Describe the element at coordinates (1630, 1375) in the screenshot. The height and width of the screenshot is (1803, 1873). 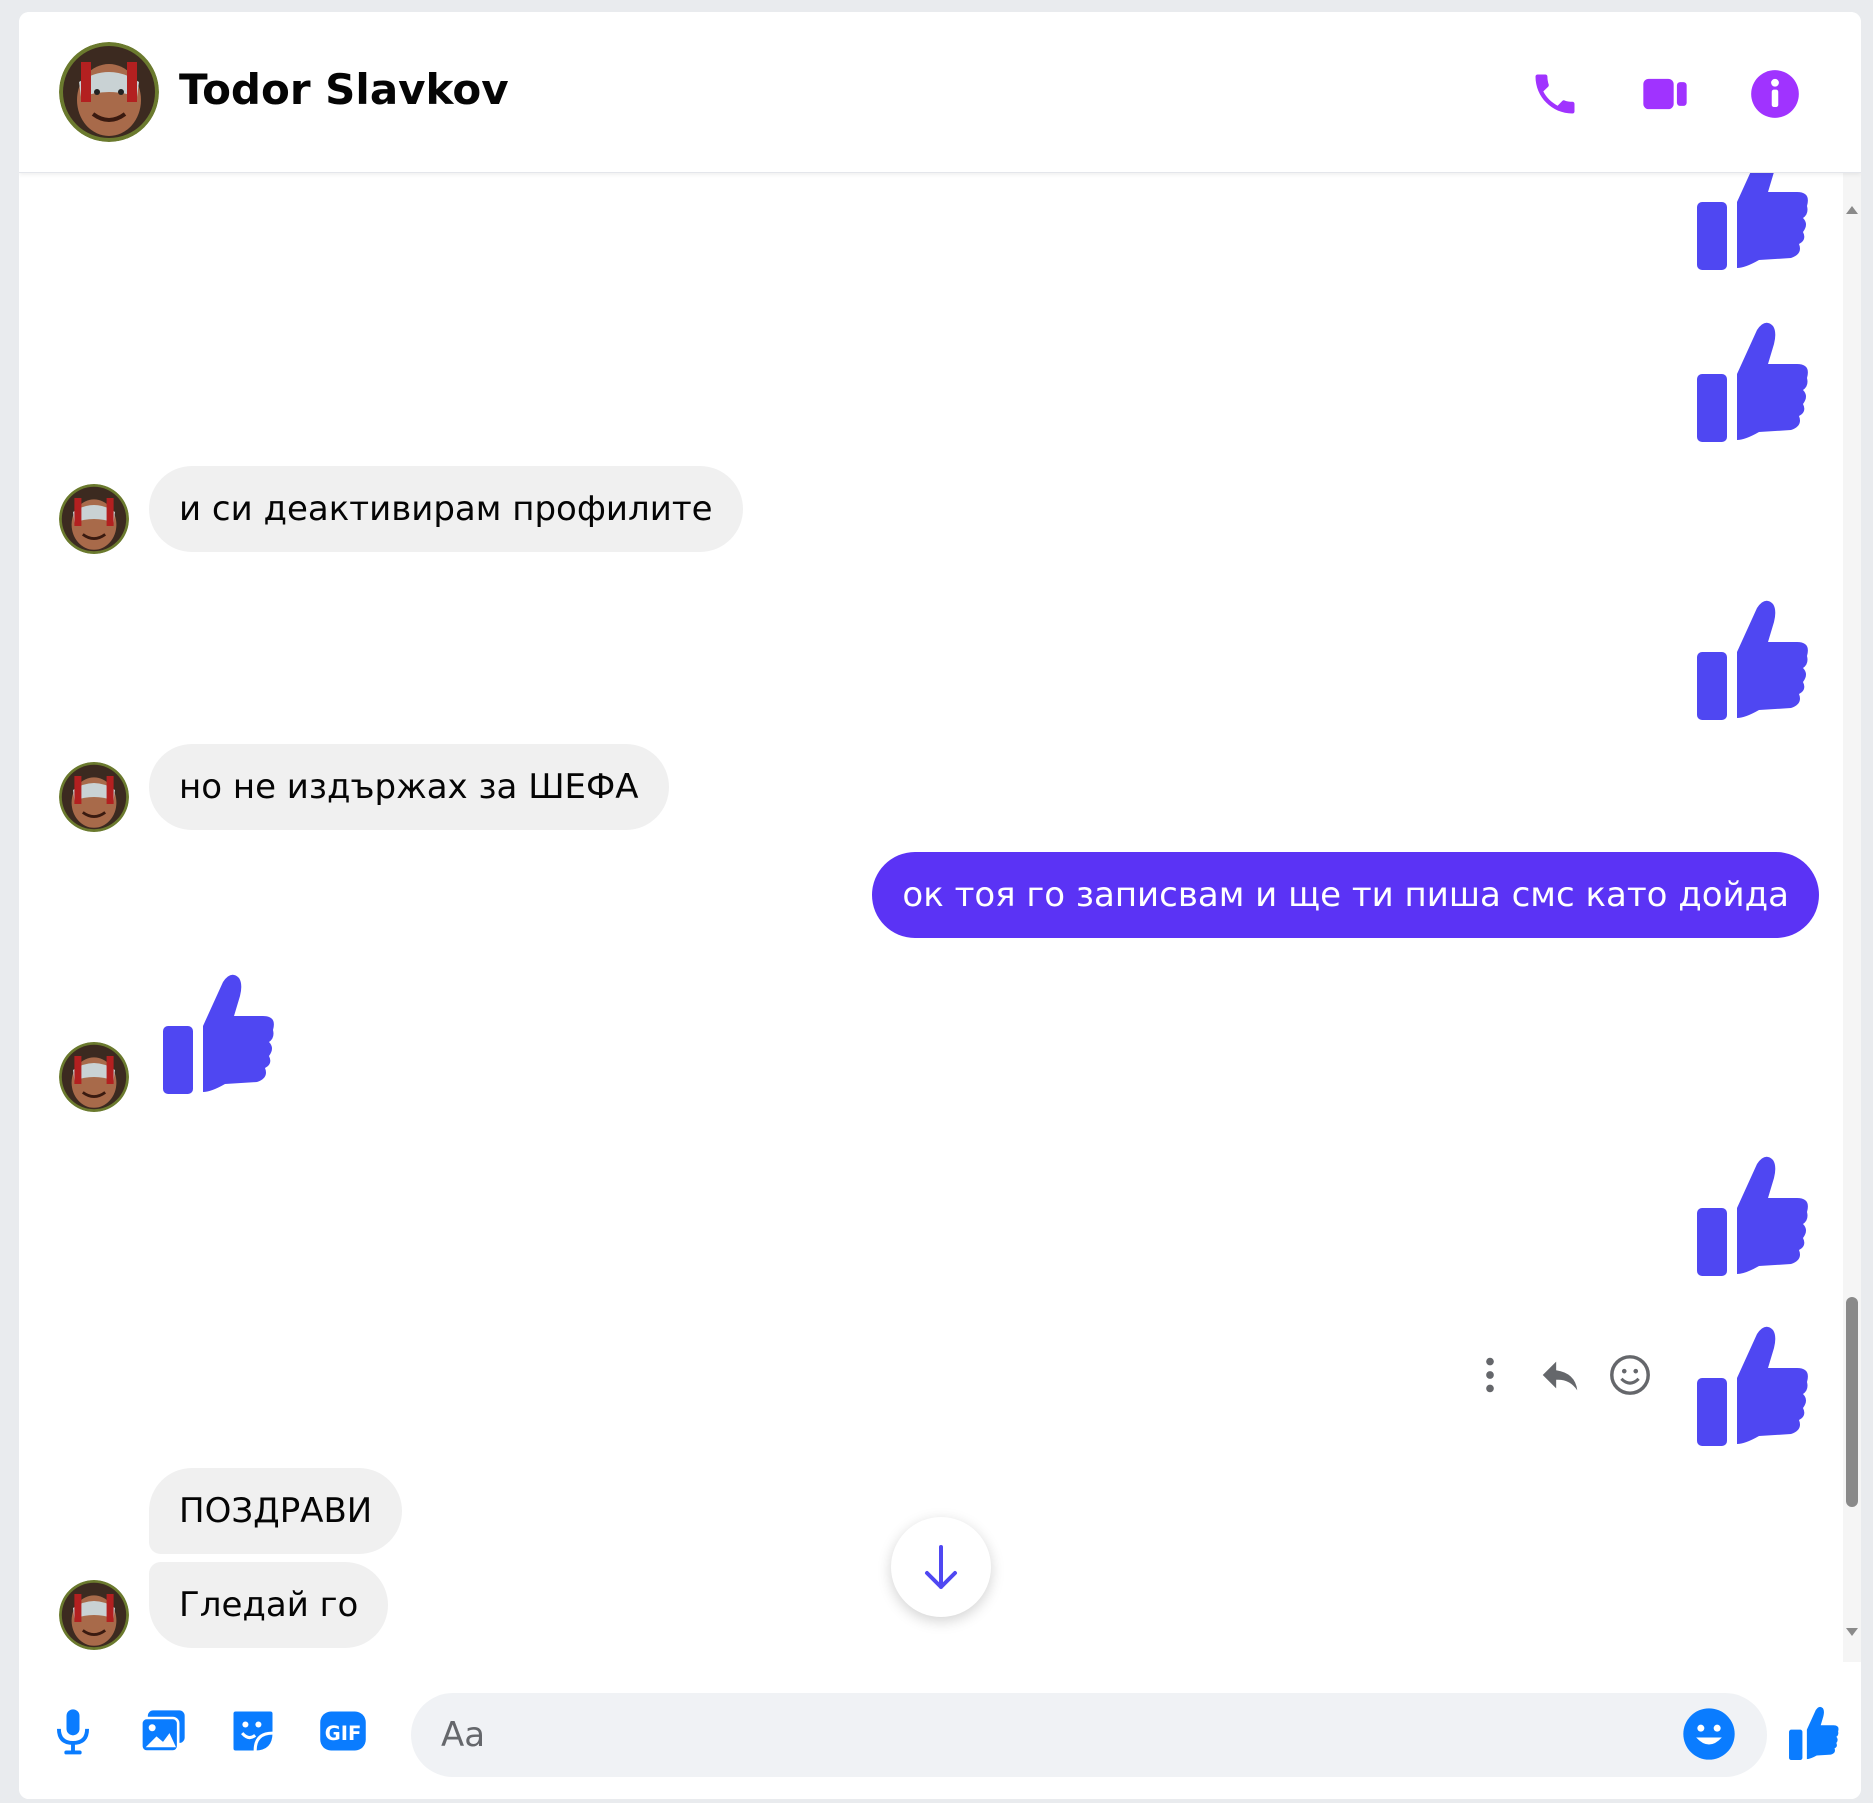
I see `react-icon` at that location.